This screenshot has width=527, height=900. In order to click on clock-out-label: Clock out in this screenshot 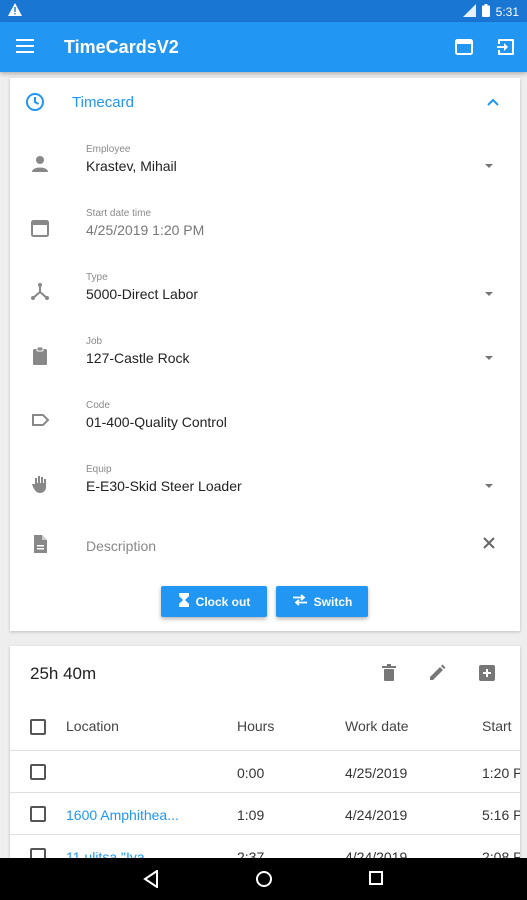, I will do `click(223, 601)`.